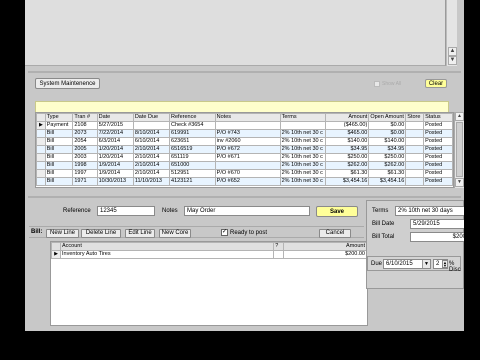 The height and width of the screenshot is (360, 480). I want to click on grid-scroll-thumb, so click(459, 149).